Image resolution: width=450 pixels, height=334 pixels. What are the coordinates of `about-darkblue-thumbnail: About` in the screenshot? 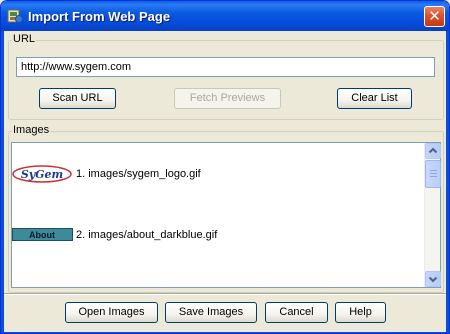 It's located at (42, 234).